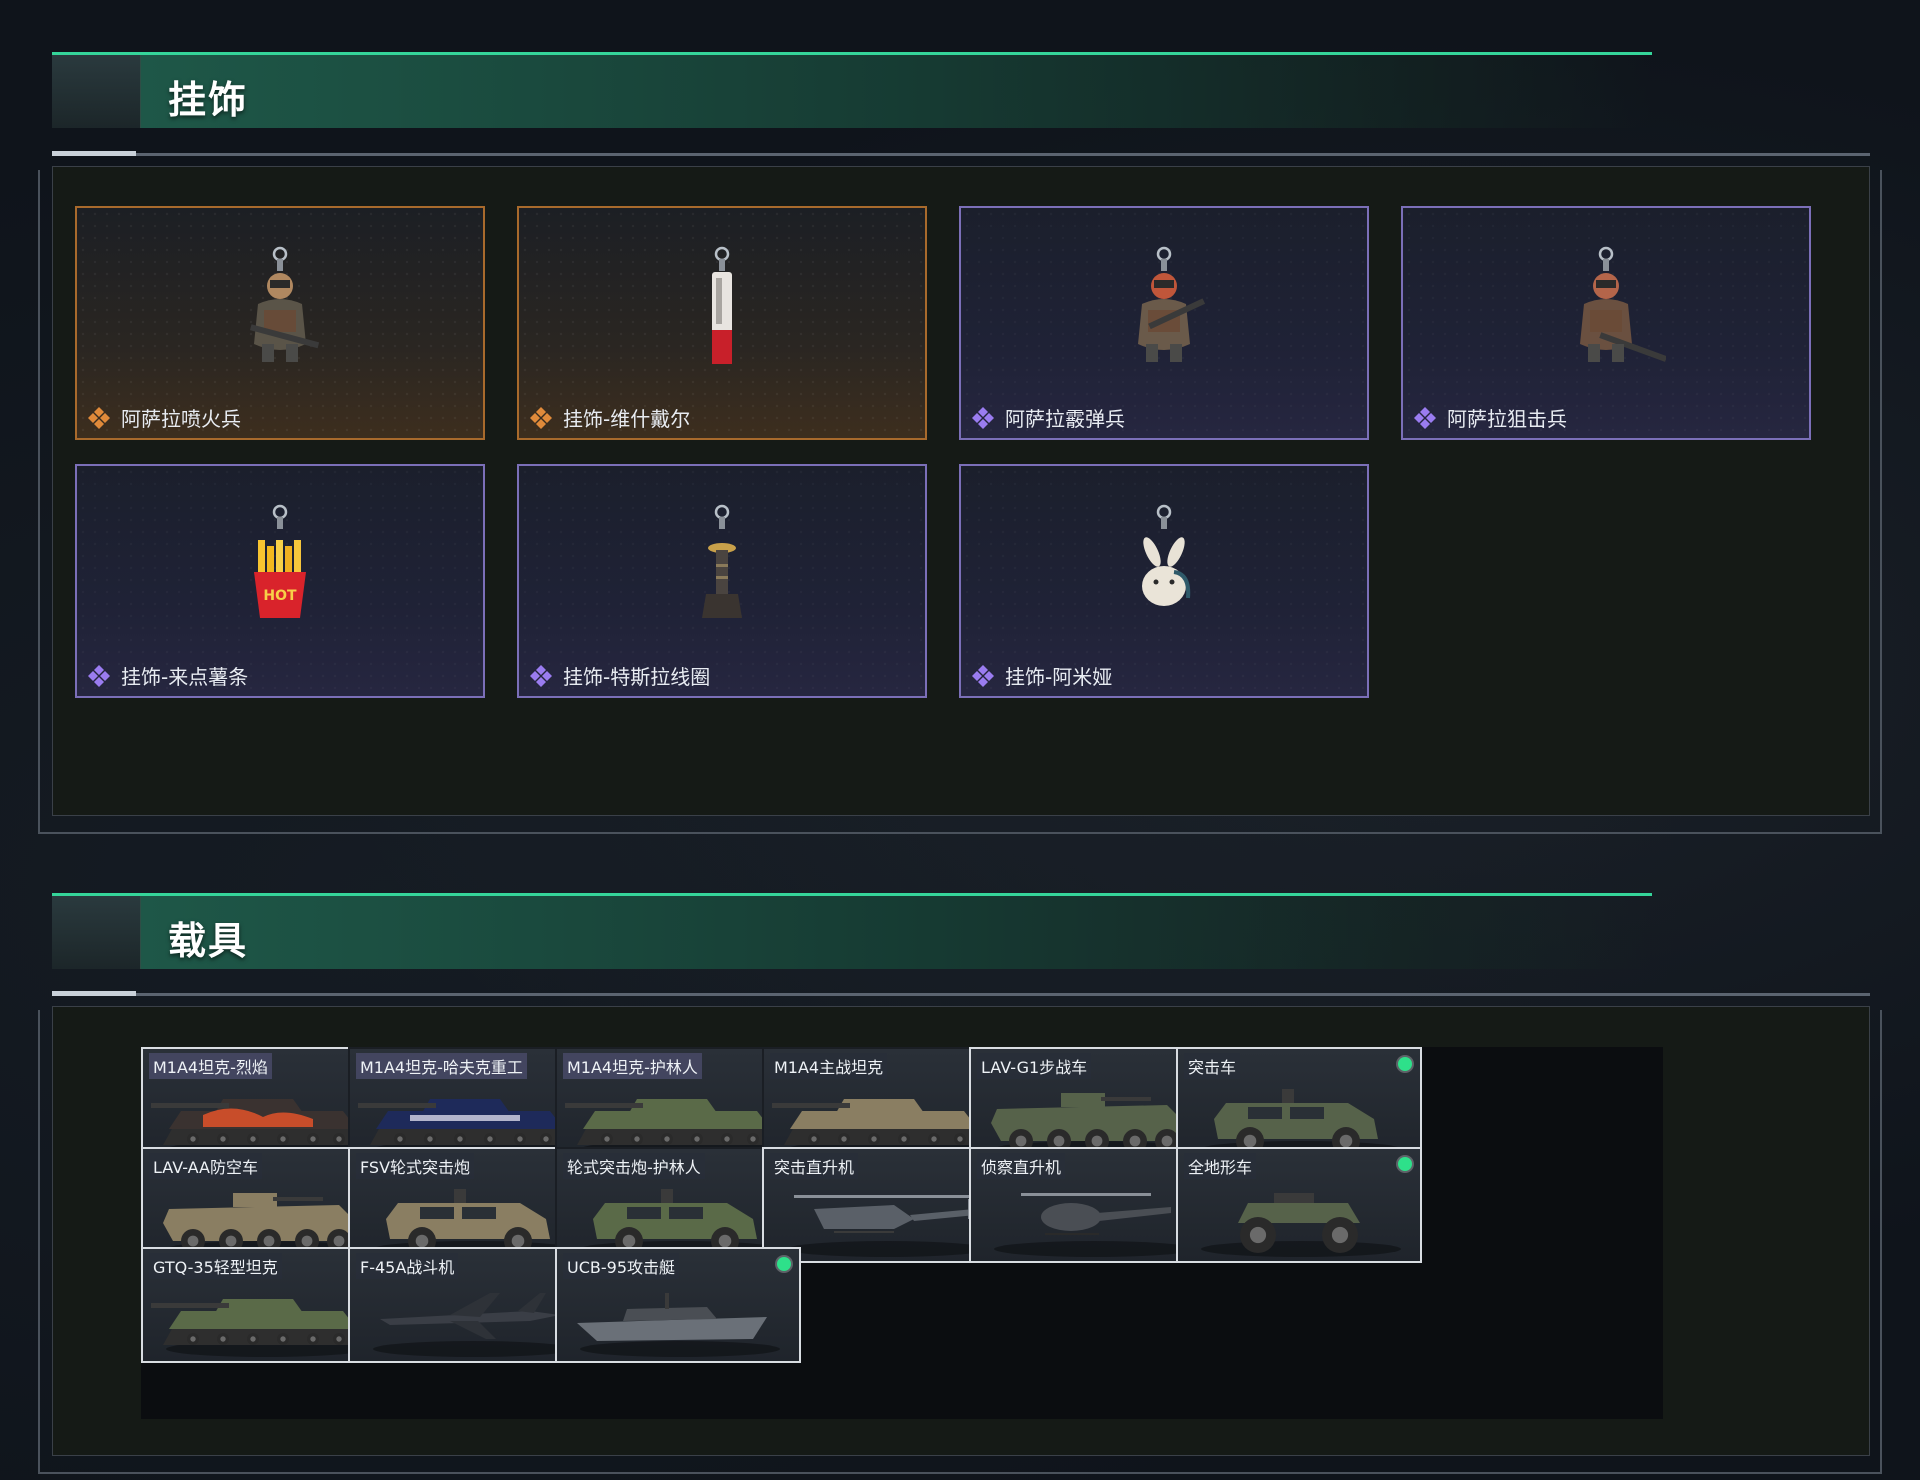  I want to click on vehicle-label: 突击车, so click(1212, 1066).